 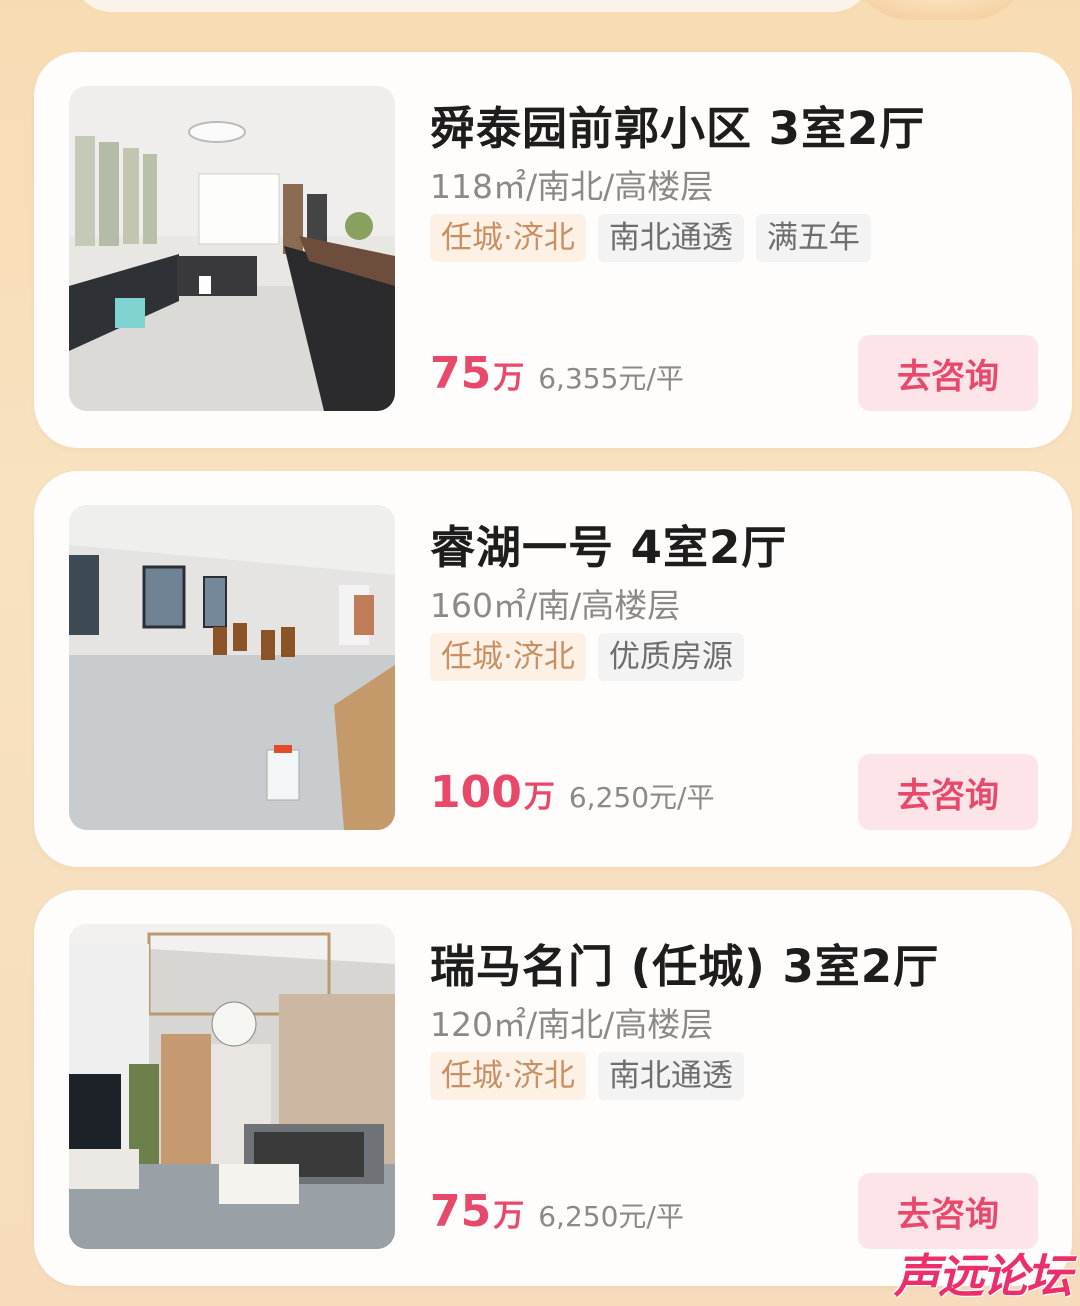 I want to click on tag-list: 任城·济北 南北通透, so click(x=587, y=1076).